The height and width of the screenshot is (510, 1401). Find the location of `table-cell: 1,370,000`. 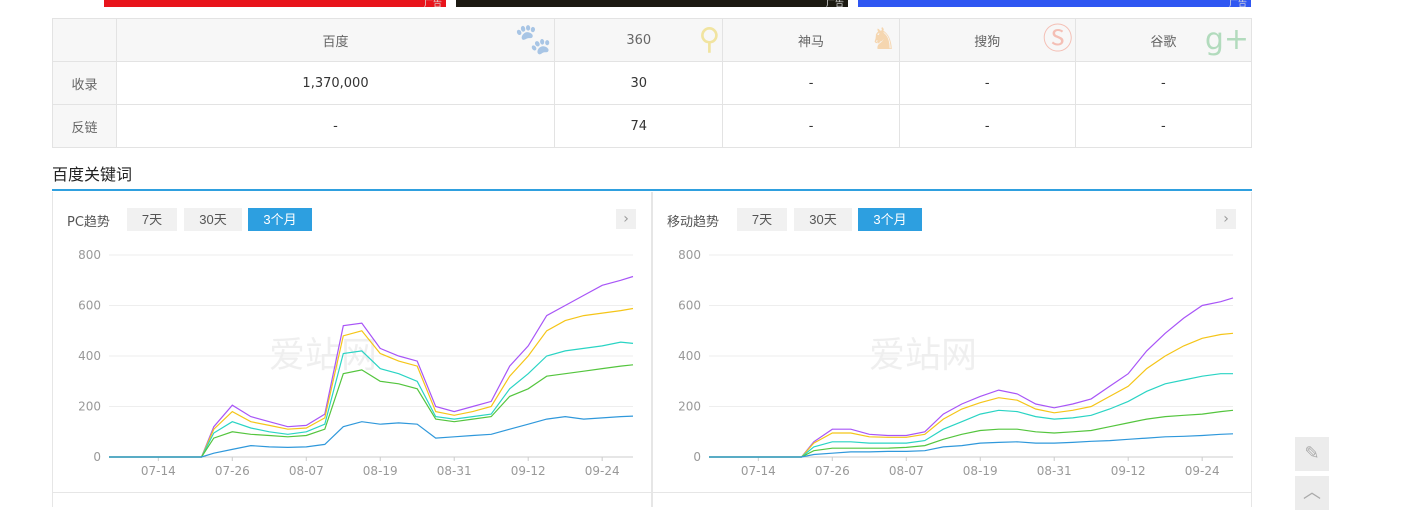

table-cell: 1,370,000 is located at coordinates (335, 83).